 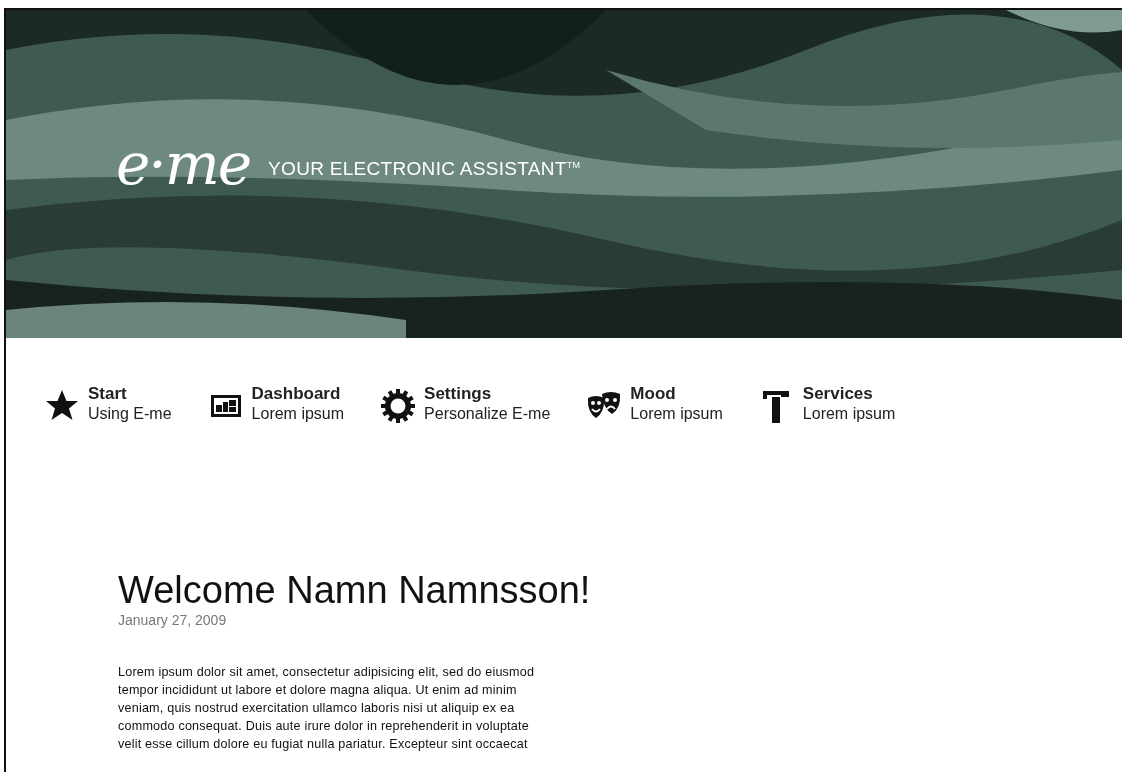 What do you see at coordinates (424, 169) in the screenshot?
I see `tagline: YOUR ELECTRONIC ASSISTANT$^{TM}$` at bounding box center [424, 169].